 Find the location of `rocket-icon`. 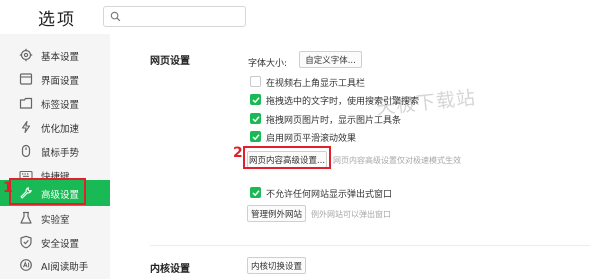

rocket-icon is located at coordinates (26, 127).